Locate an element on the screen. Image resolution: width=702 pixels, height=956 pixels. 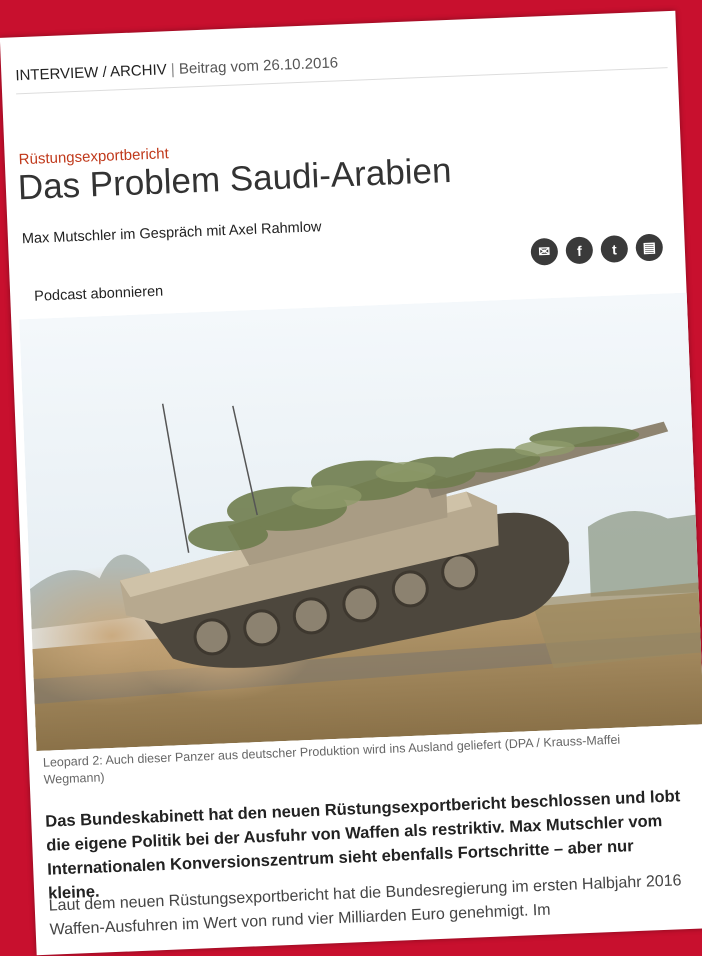
publish-date: Beitrag vom 26.10.2016 is located at coordinates (258, 66).